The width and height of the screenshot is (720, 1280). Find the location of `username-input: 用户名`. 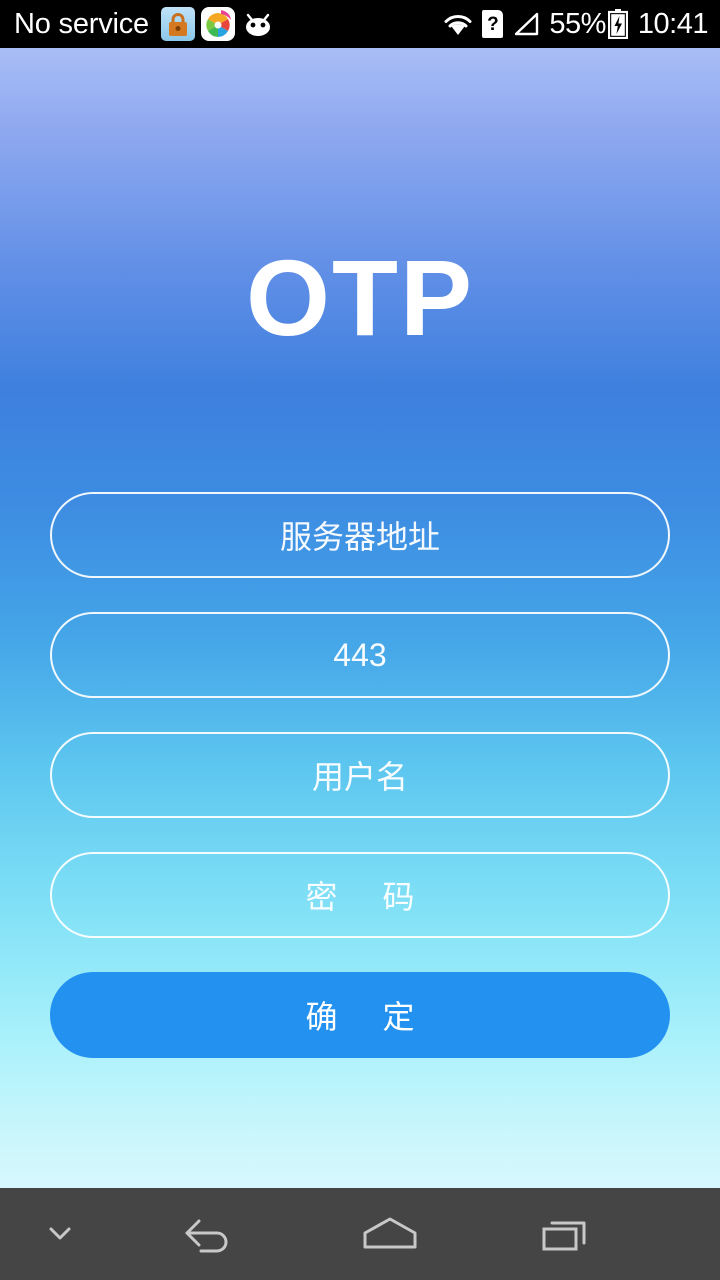

username-input: 用户名 is located at coordinates (360, 775).